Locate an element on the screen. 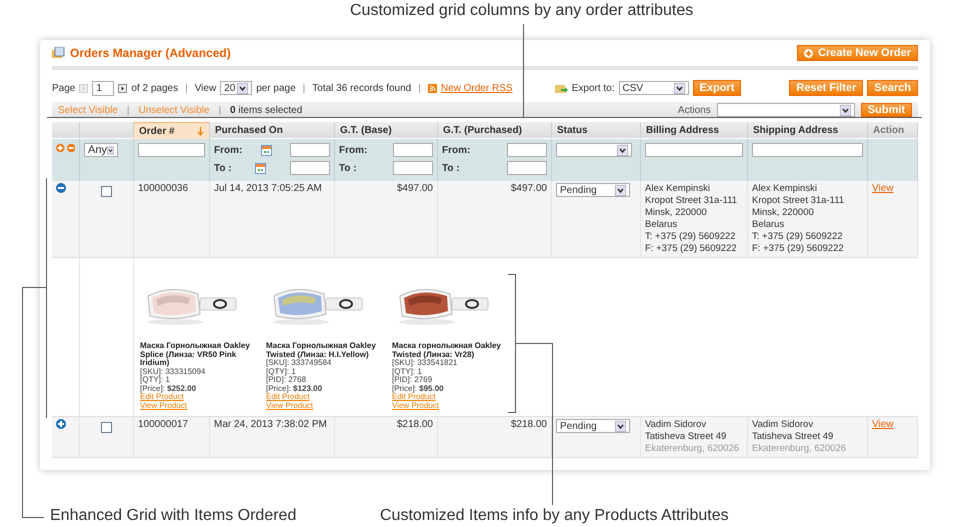 The height and width of the screenshot is (527, 971). view-label: View is located at coordinates (205, 88).